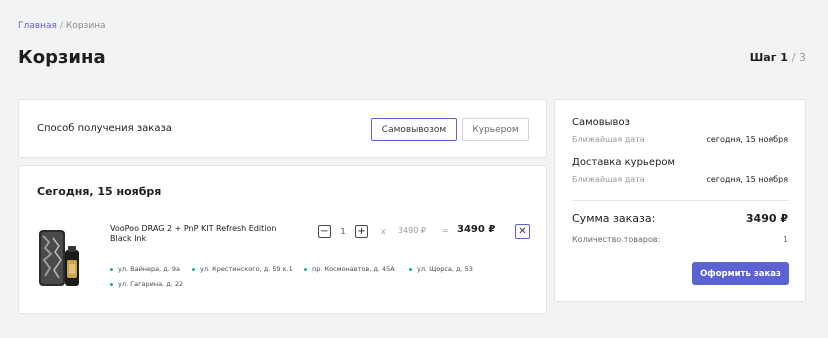 The image size is (828, 338). What do you see at coordinates (601, 122) in the screenshot?
I see `pickup-title: Самовывоз` at bounding box center [601, 122].